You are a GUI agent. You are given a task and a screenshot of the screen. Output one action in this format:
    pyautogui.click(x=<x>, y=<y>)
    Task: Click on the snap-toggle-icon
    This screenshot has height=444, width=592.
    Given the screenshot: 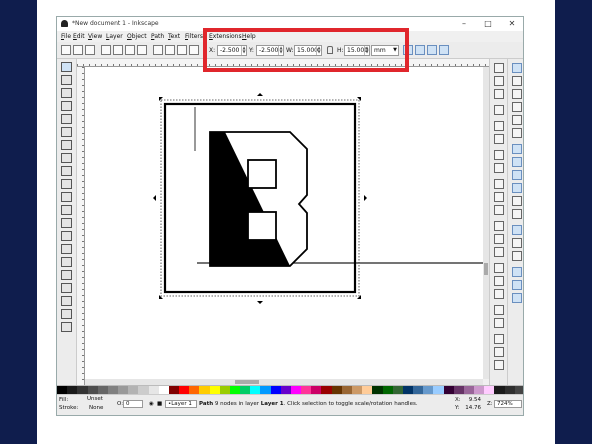 What is the action you would take?
    pyautogui.click(x=517, y=68)
    